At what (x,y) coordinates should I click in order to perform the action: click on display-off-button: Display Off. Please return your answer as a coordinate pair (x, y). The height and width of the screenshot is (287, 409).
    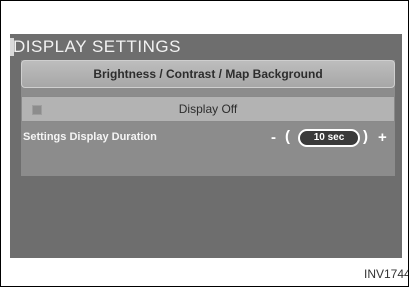
    Looking at the image, I should click on (208, 109).